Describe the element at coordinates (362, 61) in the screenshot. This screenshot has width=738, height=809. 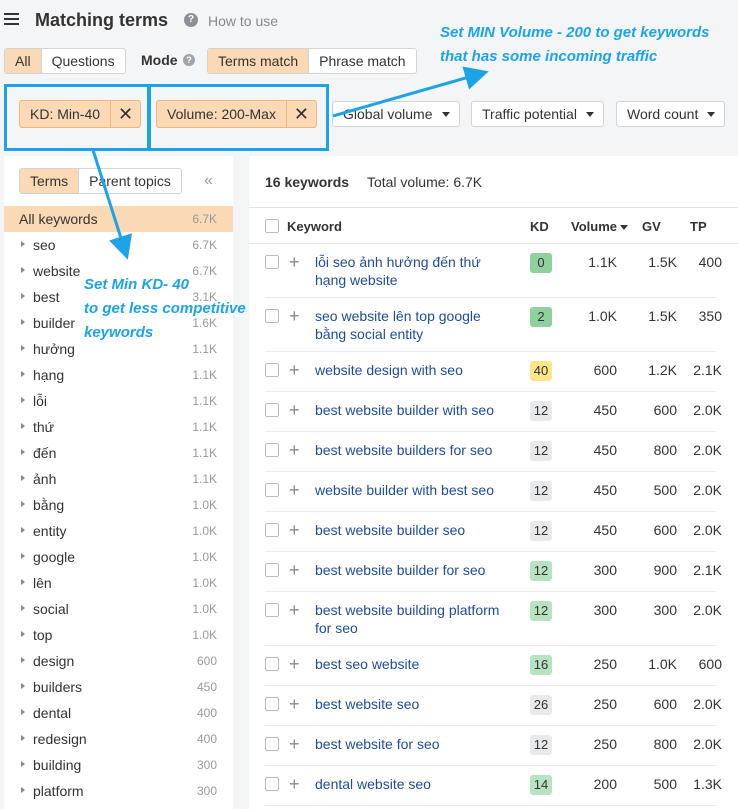
I see `tab-phrase-match: Phrase match` at that location.